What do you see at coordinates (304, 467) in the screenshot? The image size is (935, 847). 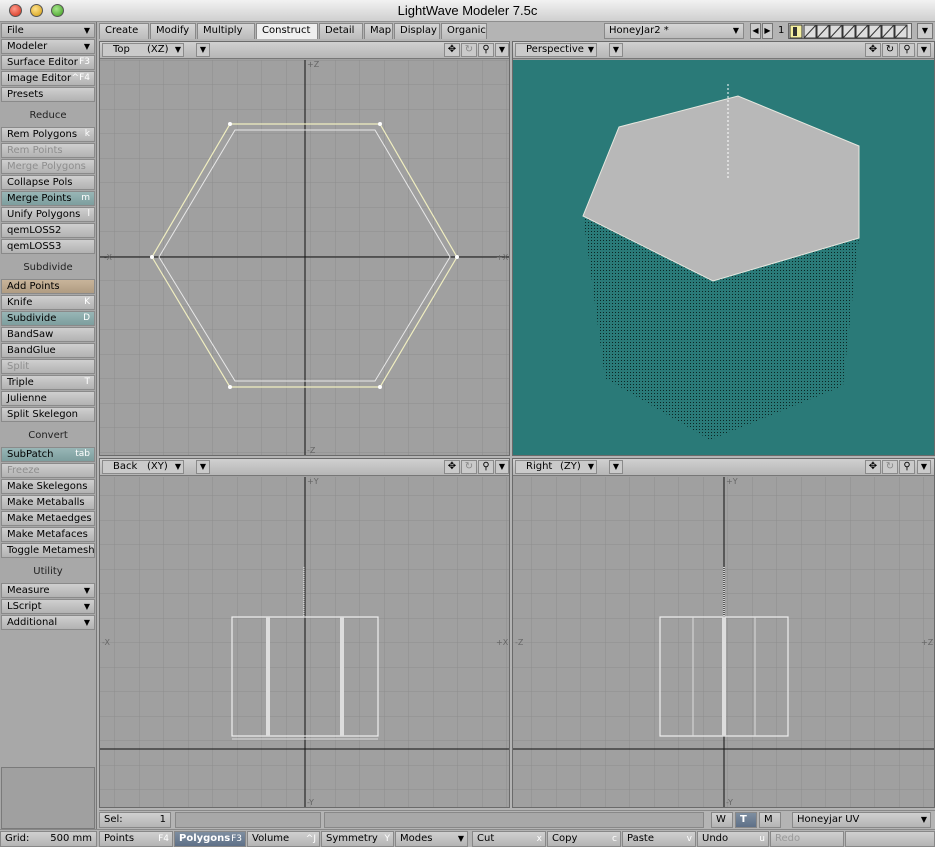 I see `viewport-header: Back (XY) ▼ ▼ ✥ ↻ ⚲ ▼` at bounding box center [304, 467].